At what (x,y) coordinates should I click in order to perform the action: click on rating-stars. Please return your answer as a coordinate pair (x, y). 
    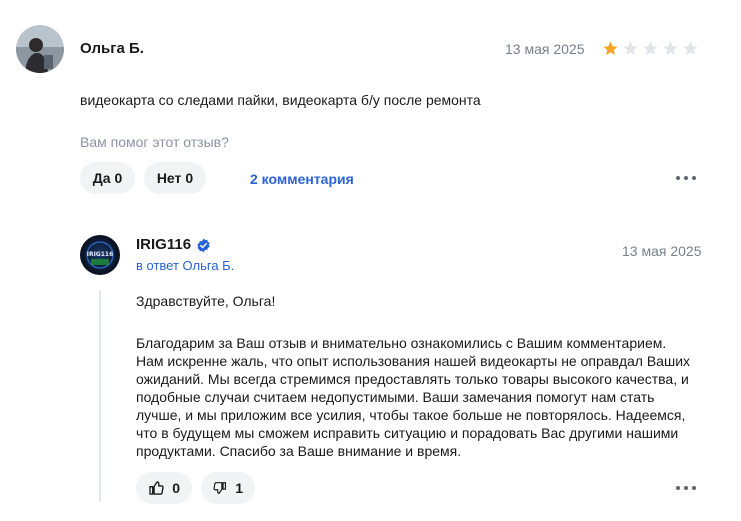
    Looking at the image, I should click on (650, 48).